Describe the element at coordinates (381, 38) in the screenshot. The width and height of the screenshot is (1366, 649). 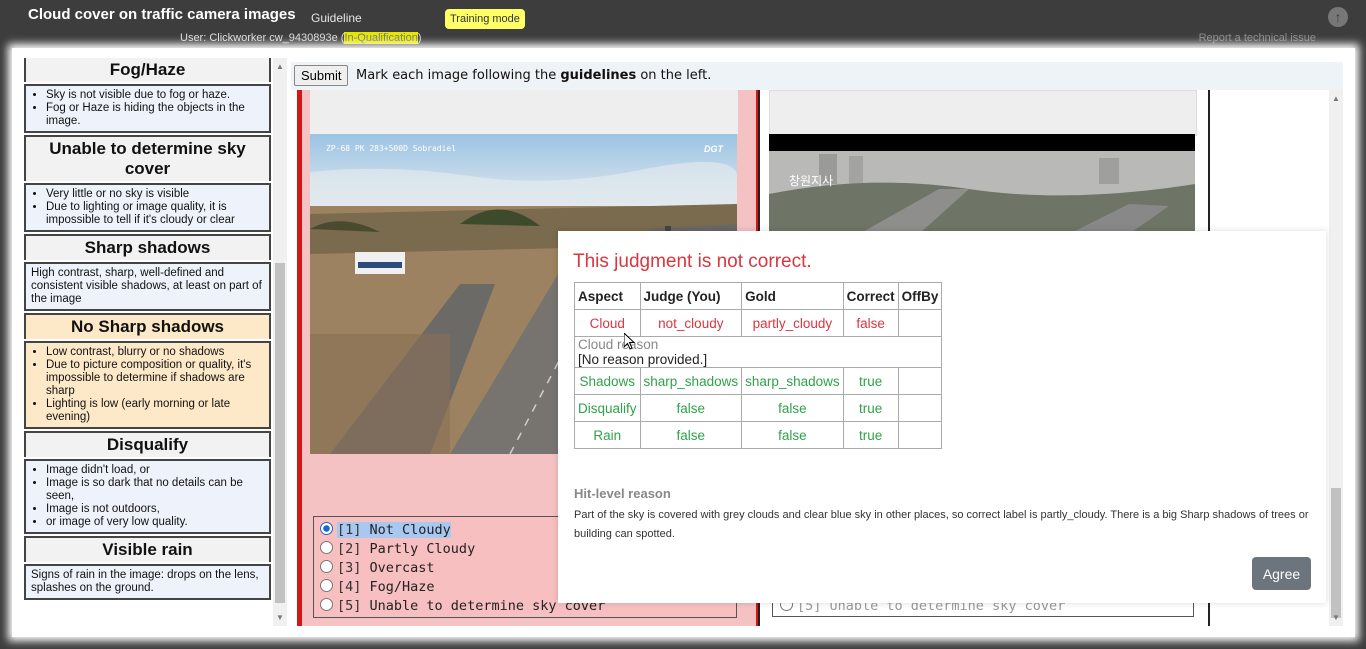
I see `qualification-status: In-Qualification` at that location.